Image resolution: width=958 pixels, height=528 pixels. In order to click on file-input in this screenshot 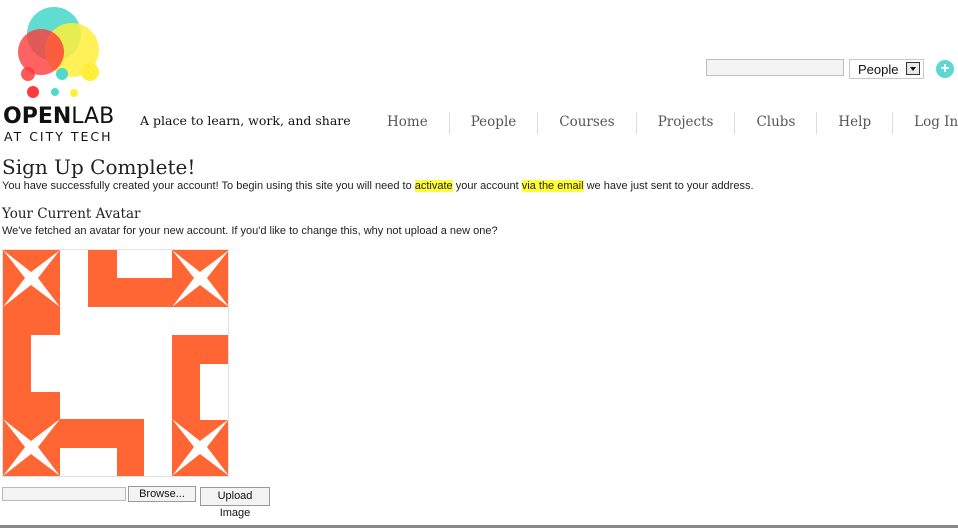, I will do `click(64, 494)`.